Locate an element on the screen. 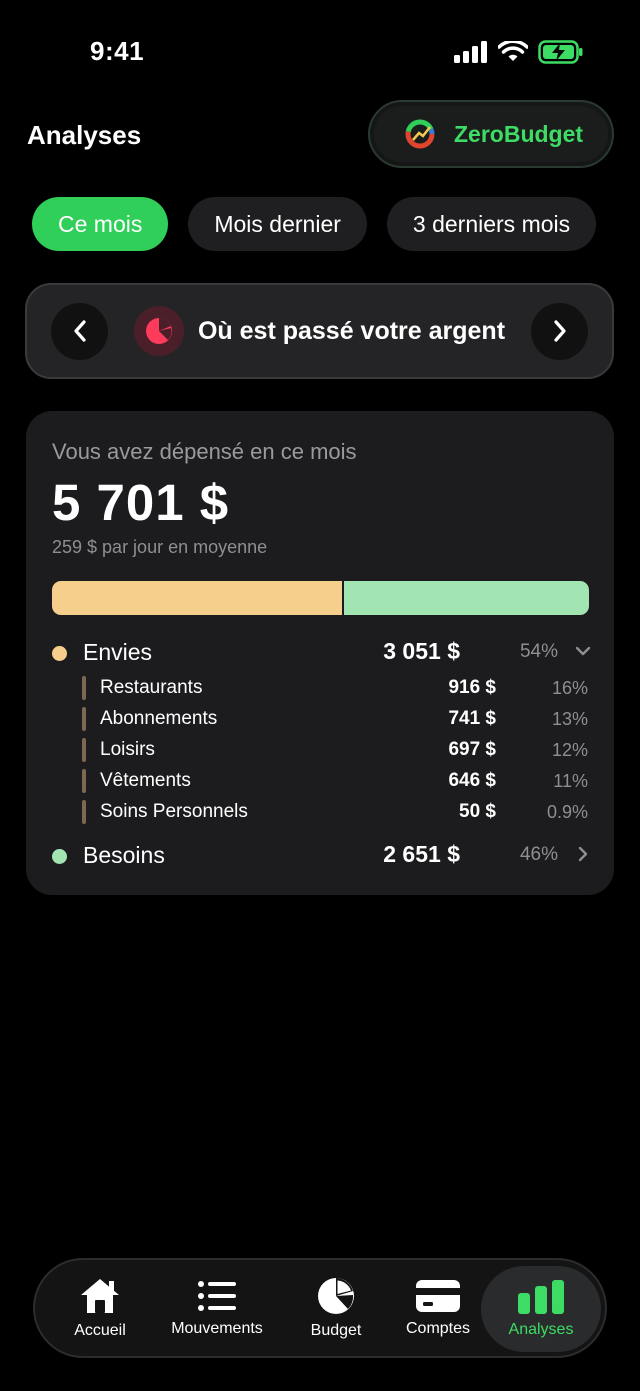 This screenshot has width=640, height=1391. period-tabs: Ce mois Mois dernier 3 derniers mois is located at coordinates (323, 225).